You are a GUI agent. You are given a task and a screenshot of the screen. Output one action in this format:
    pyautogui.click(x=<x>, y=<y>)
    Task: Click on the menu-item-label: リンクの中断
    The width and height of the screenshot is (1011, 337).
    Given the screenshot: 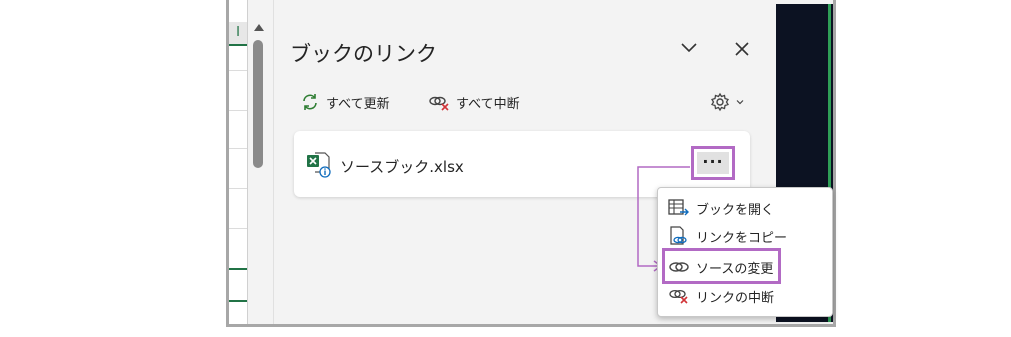 What is the action you would take?
    pyautogui.click(x=735, y=298)
    